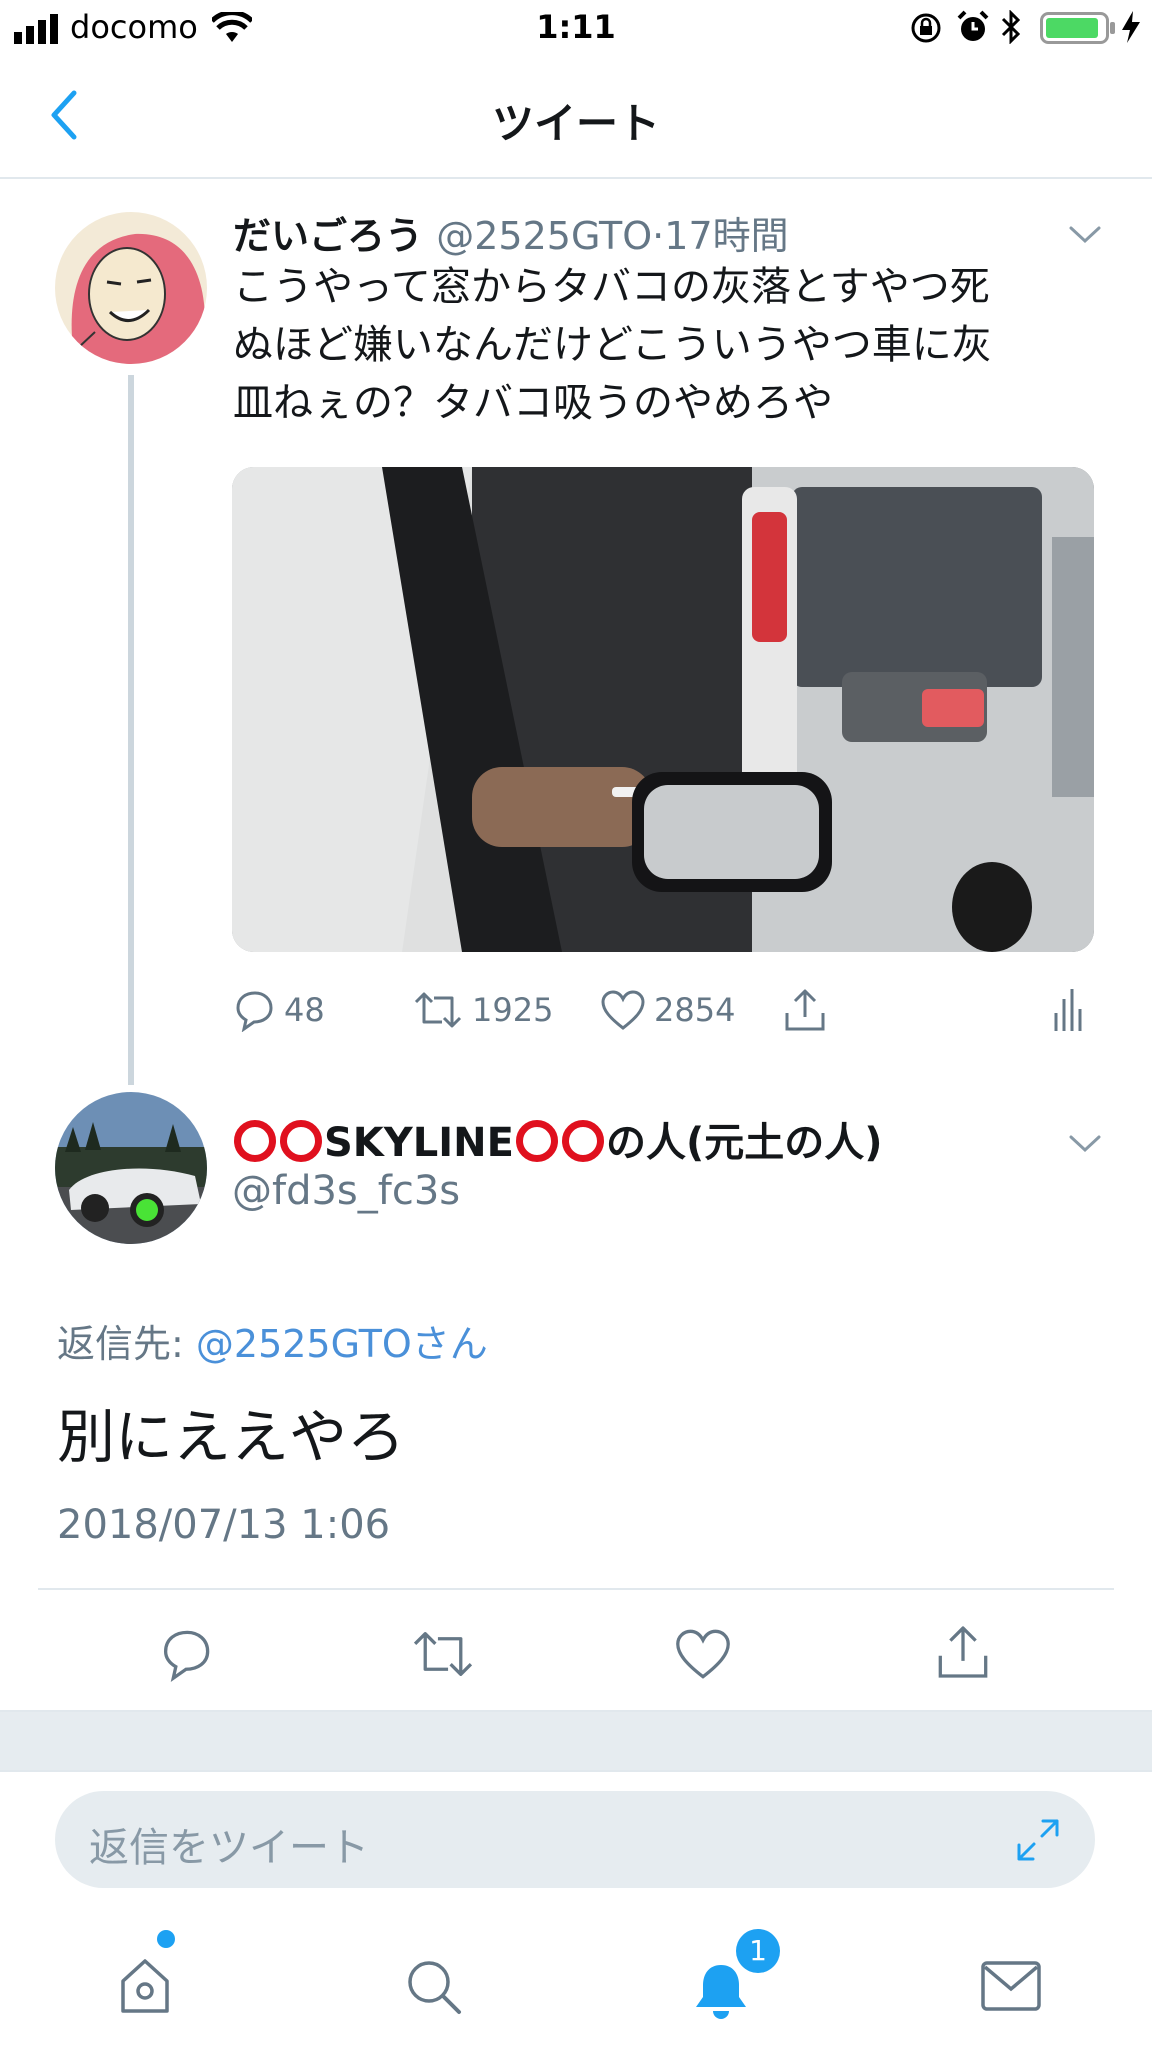 The height and width of the screenshot is (2048, 1152). I want to click on display-name: だいごろう, so click(328, 236).